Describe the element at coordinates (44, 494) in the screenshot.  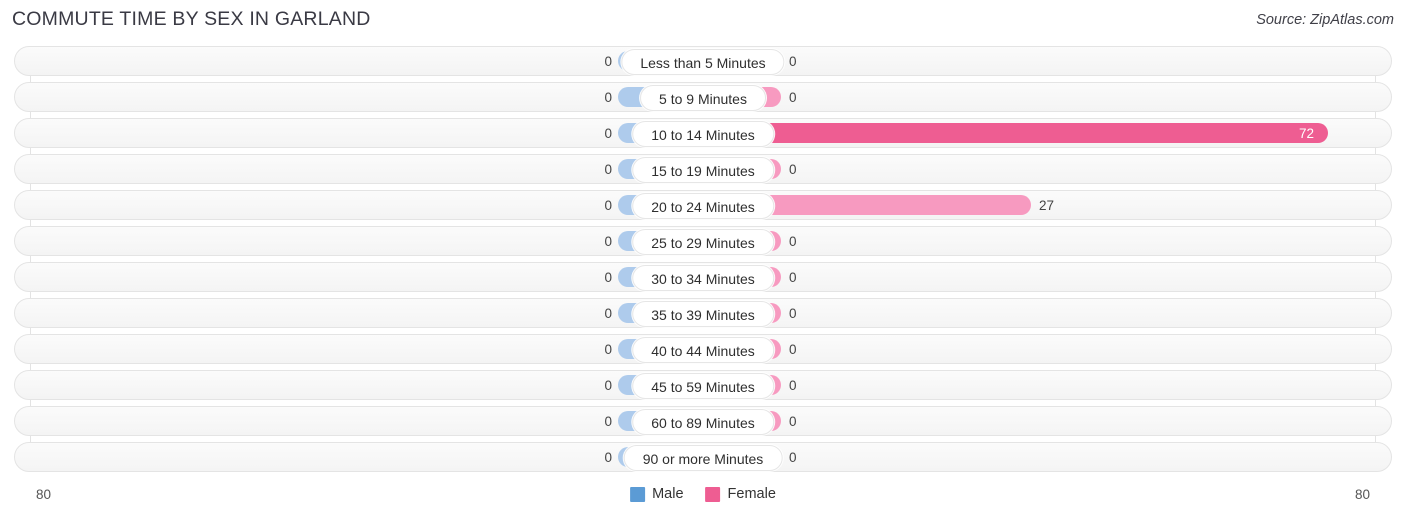
I see `axis-label-left: 80` at that location.